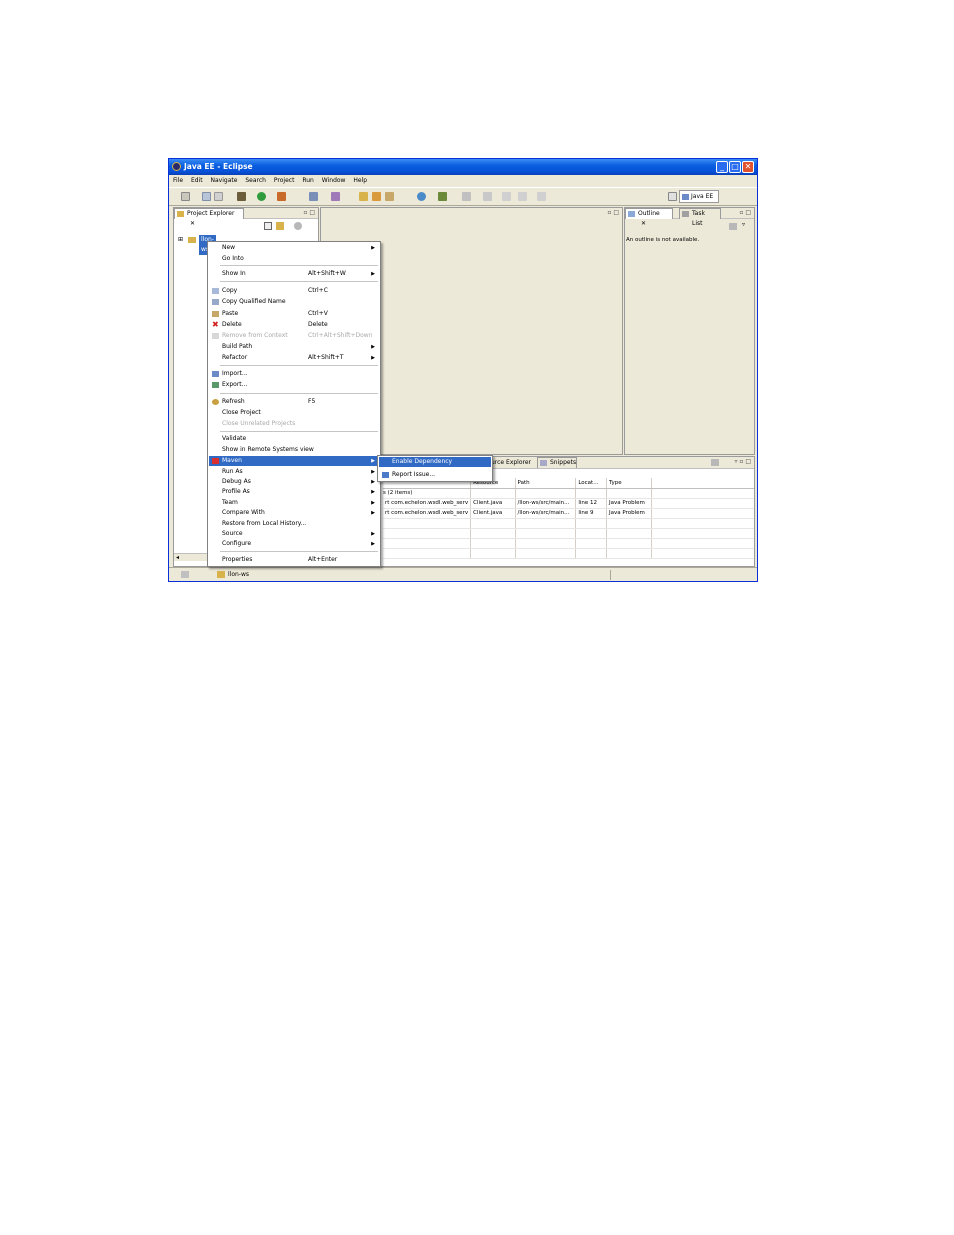  I want to click on new-class-icon, so click(335, 196).